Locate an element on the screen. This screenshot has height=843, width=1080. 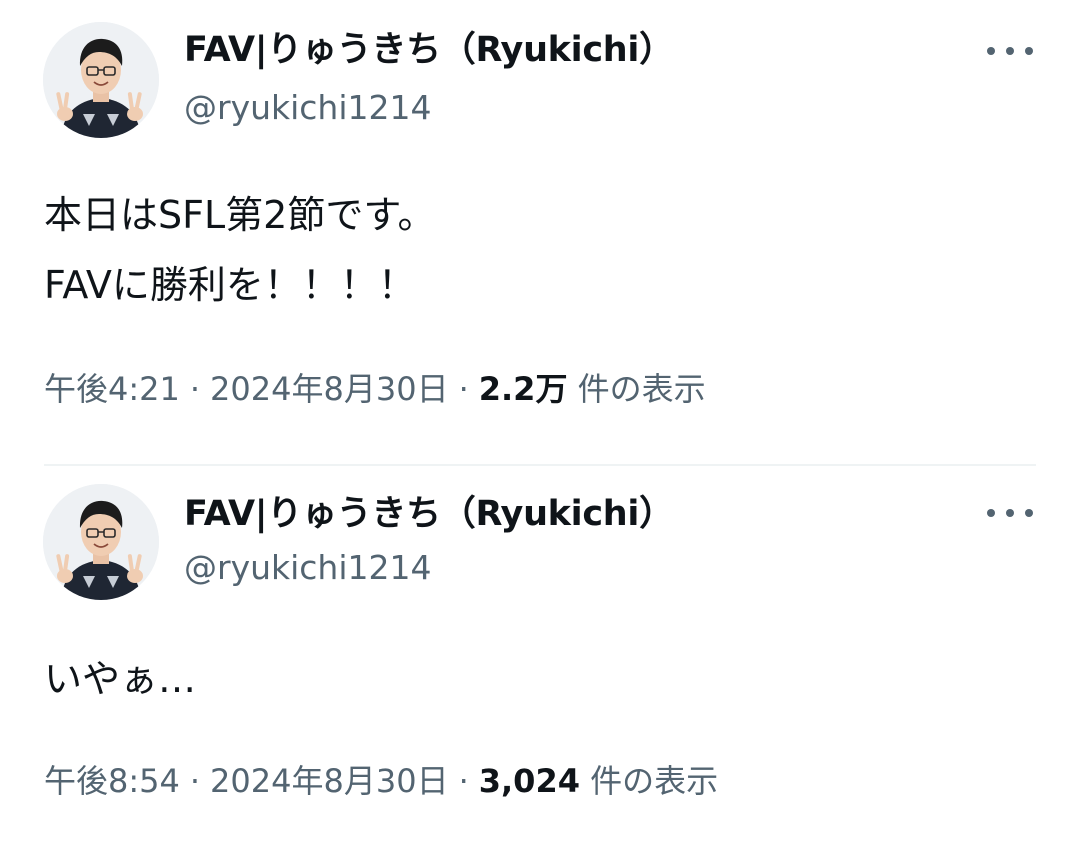
tweet-meta: 午後4:21 · 2024年8月30日 · 2.2万 件の表示 is located at coordinates (375, 389).